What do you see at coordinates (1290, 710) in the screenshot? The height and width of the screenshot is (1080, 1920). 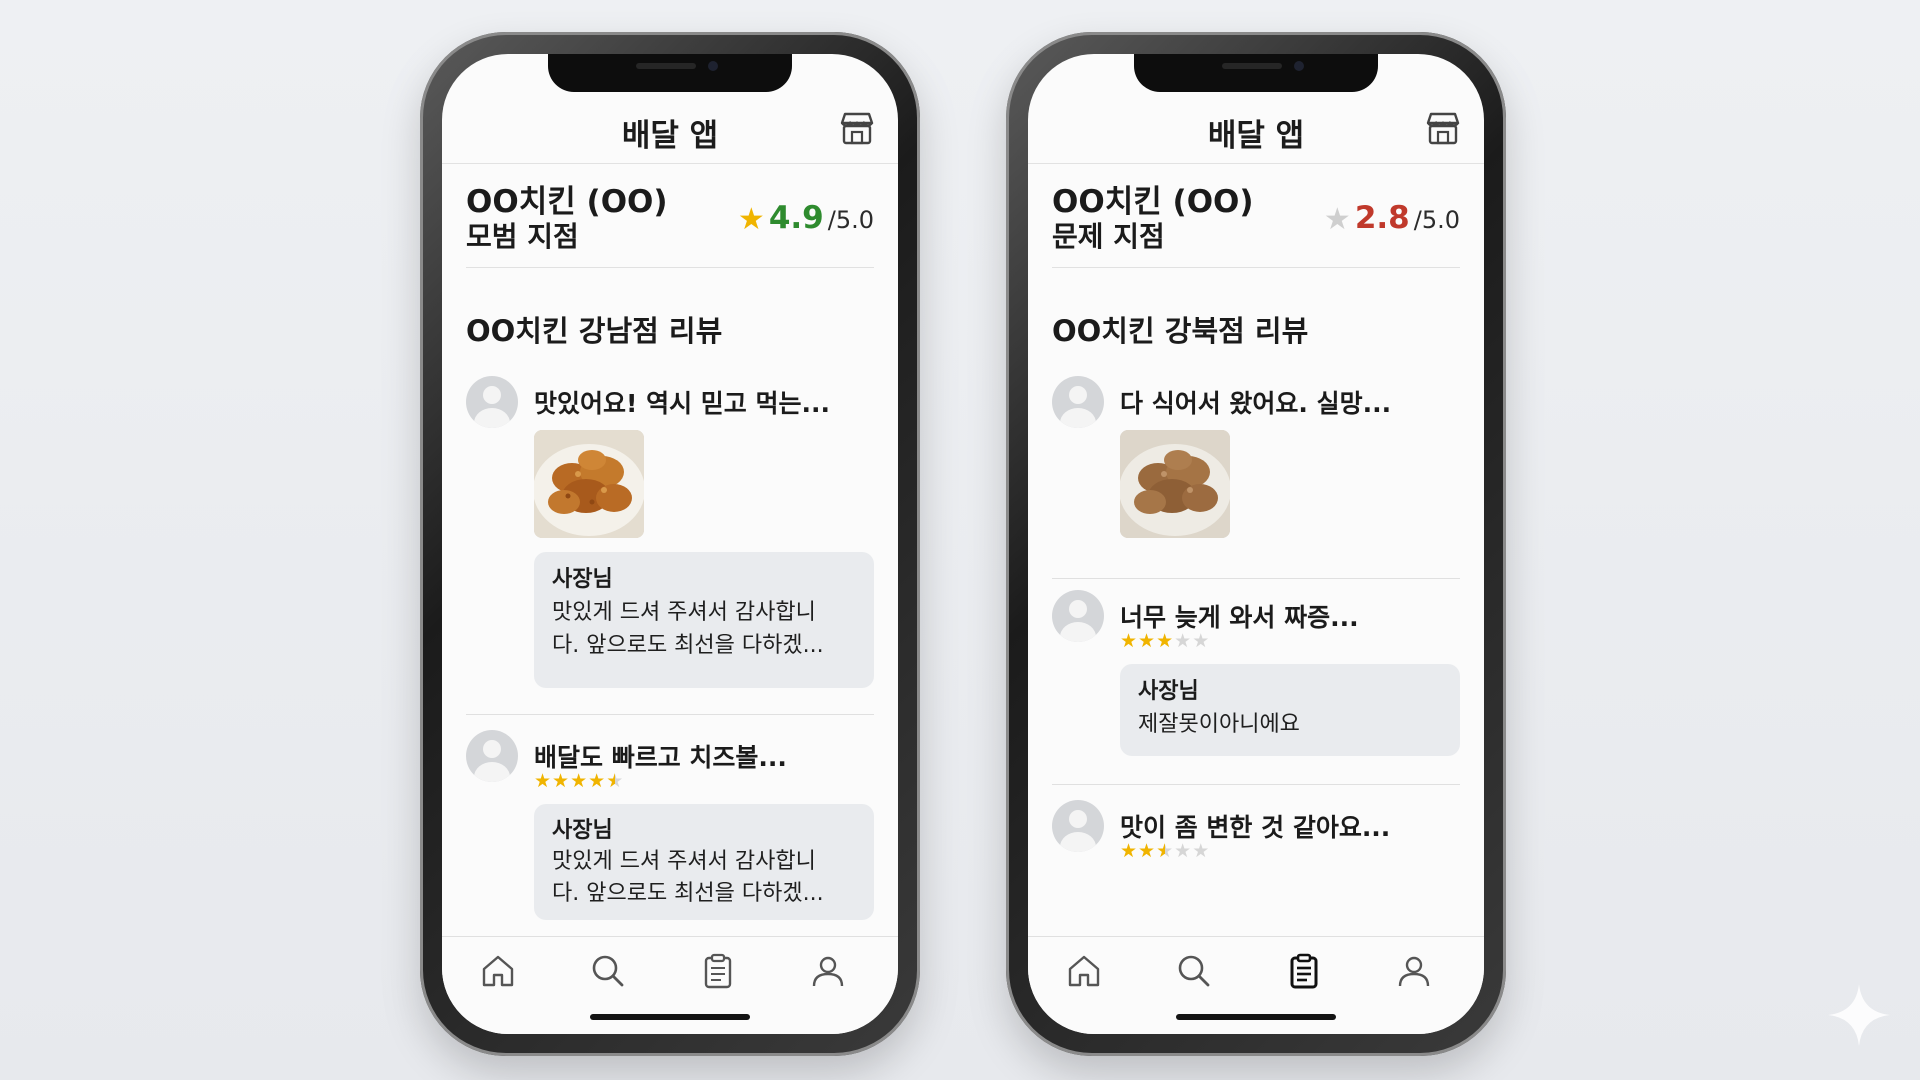 I see `owner-reply: 사장님 제잘못이아니에요` at bounding box center [1290, 710].